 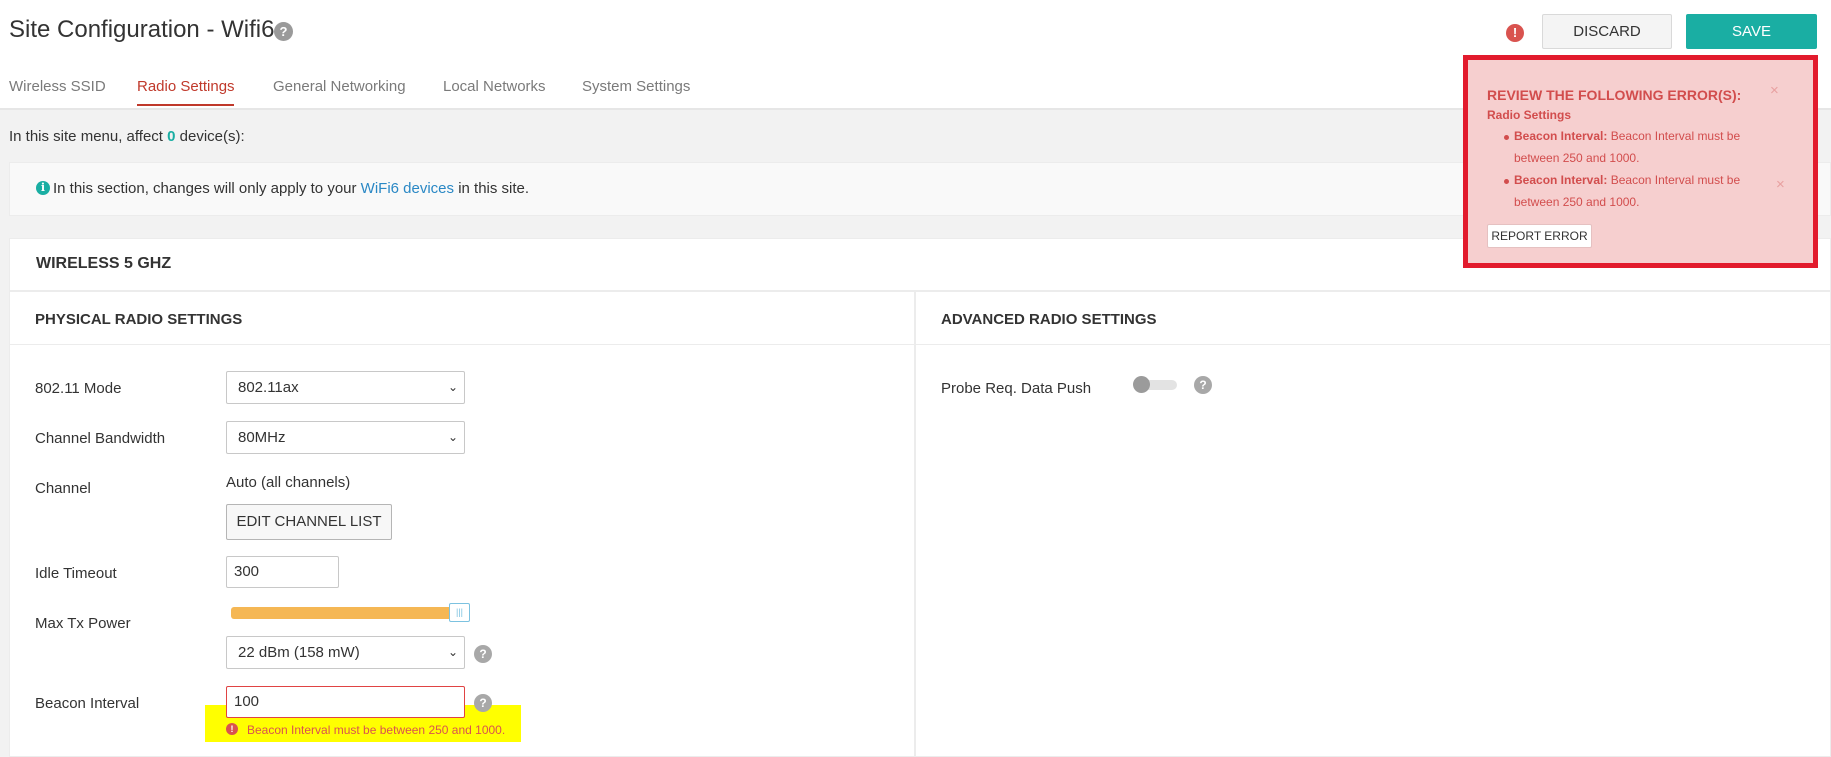 What do you see at coordinates (339, 86) in the screenshot?
I see `tab-general-networking: General Networking` at bounding box center [339, 86].